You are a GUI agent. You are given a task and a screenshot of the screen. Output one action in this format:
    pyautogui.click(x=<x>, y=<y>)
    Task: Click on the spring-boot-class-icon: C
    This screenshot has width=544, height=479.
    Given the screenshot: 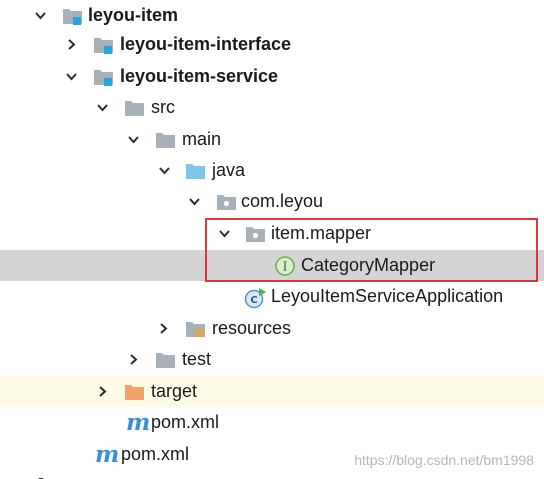 What is the action you would take?
    pyautogui.click(x=255, y=298)
    